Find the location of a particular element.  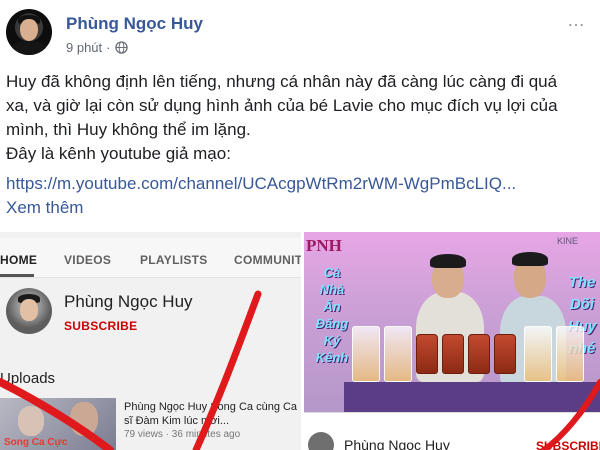

post-timestamp: 9 phút is located at coordinates (84, 47).